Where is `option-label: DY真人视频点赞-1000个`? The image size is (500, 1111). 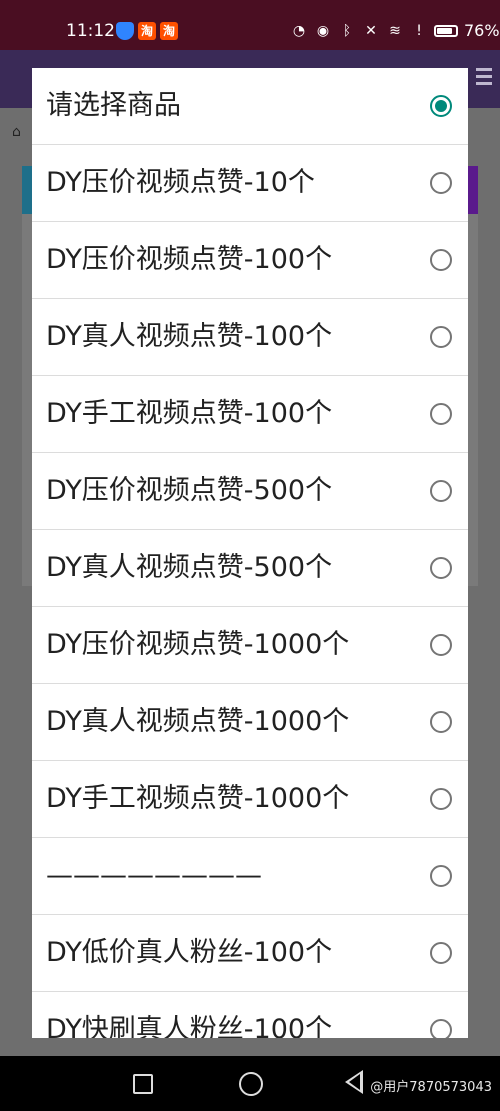 option-label: DY真人视频点赞-1000个 is located at coordinates (198, 721).